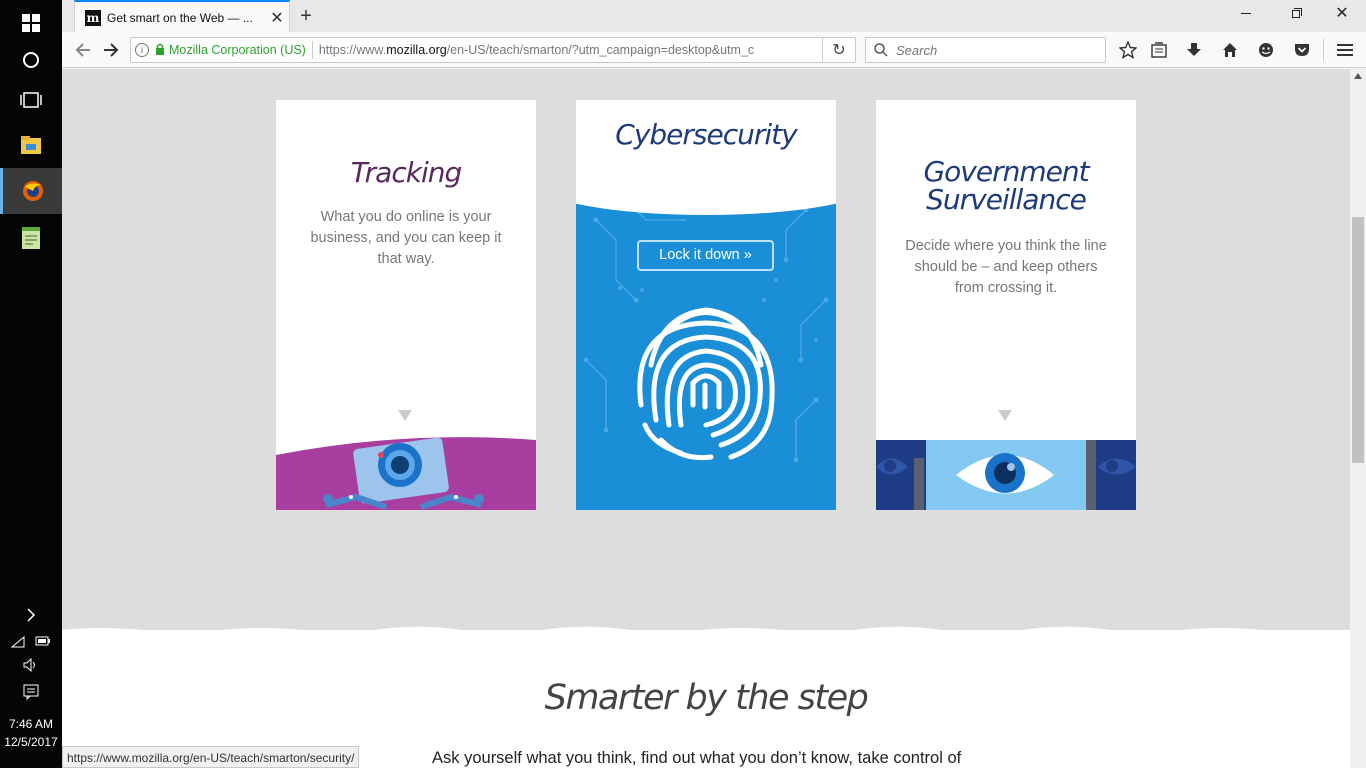  What do you see at coordinates (31, 642) in the screenshot?
I see `tray-status` at bounding box center [31, 642].